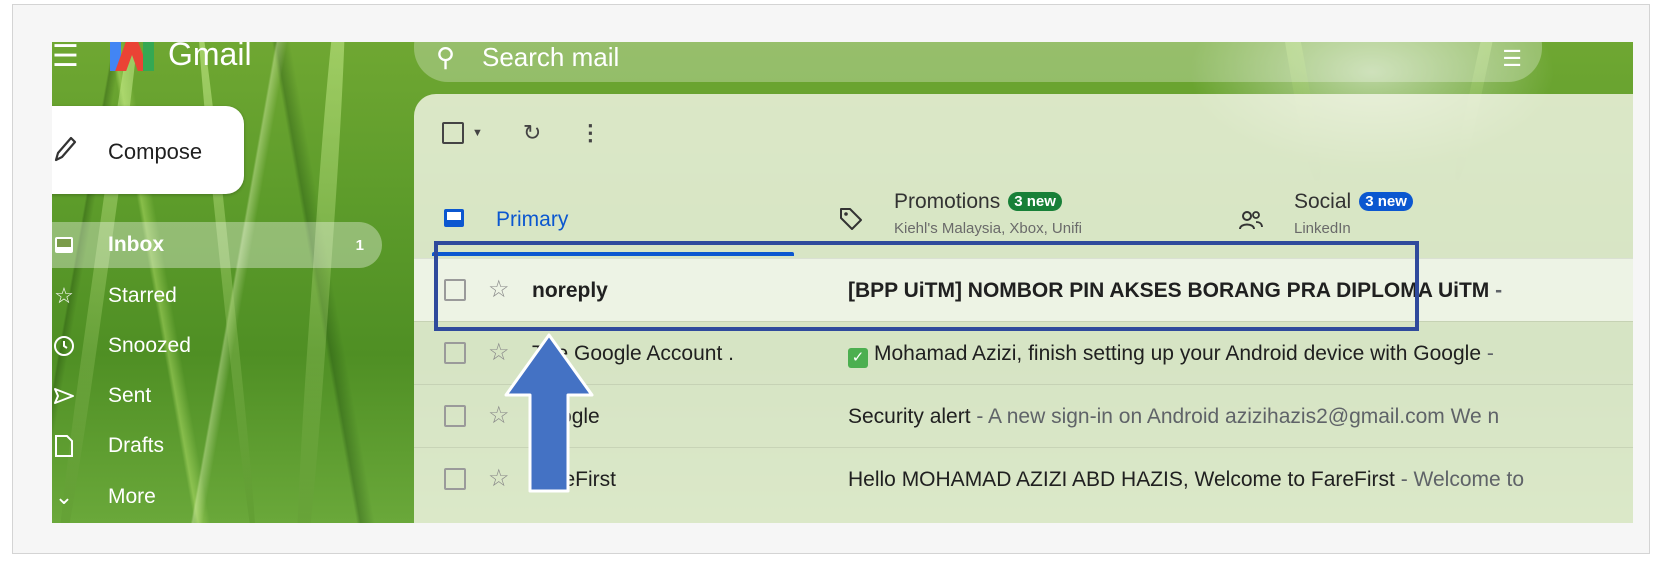 The height and width of the screenshot is (561, 1662). I want to click on email-snippet: - Welcome to, so click(1459, 479).